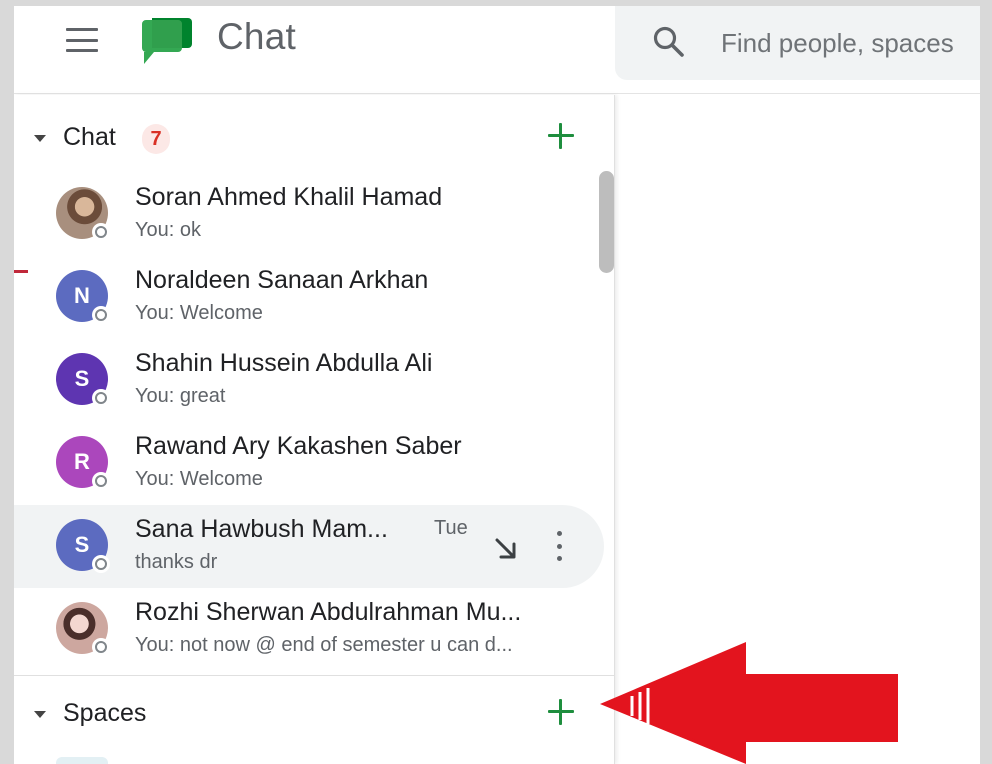 This screenshot has height=764, width=992. What do you see at coordinates (559, 546) in the screenshot?
I see `more-options-icon` at bounding box center [559, 546].